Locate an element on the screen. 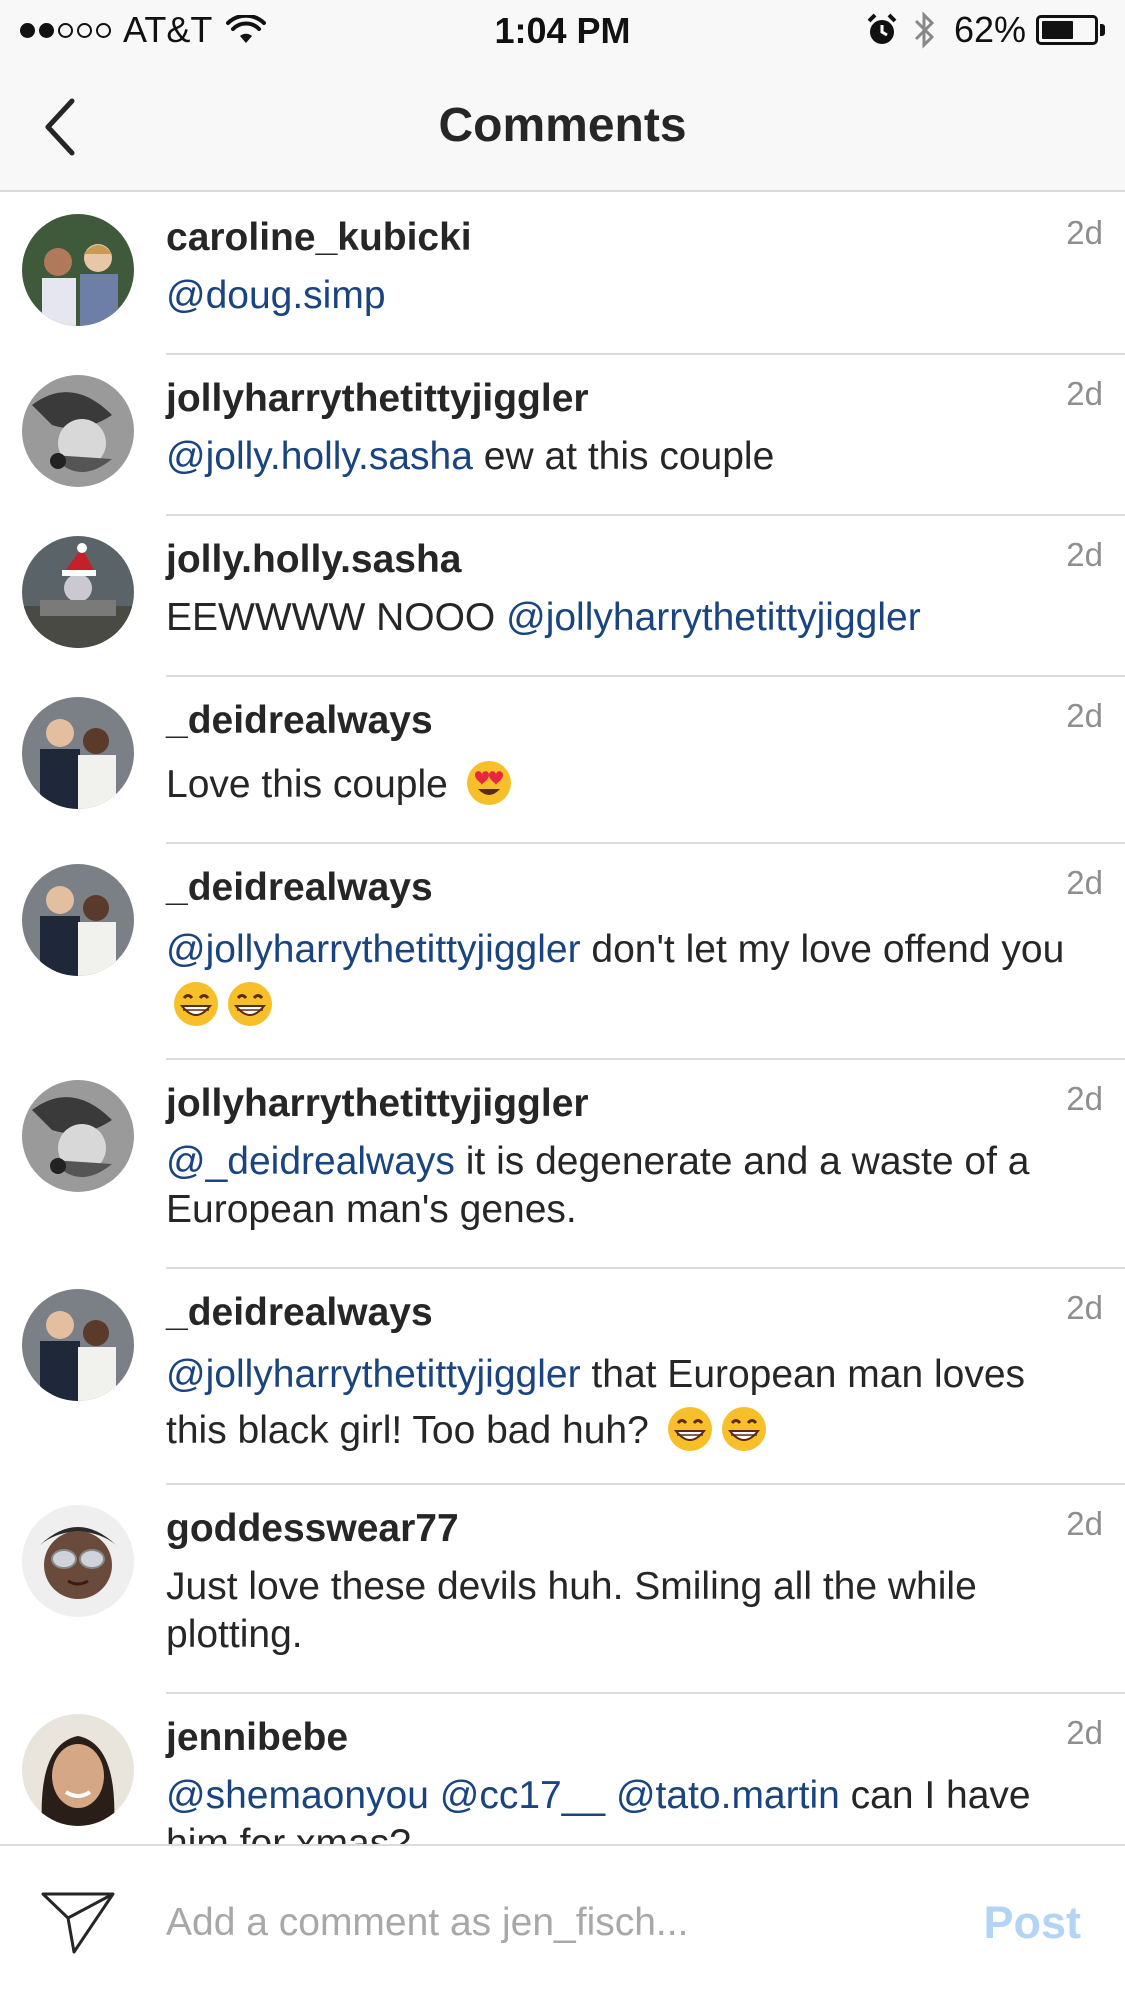 This screenshot has height=2001, width=1125. comment-text: @jolly.holly.sasha ew at this couple is located at coordinates (626, 457).